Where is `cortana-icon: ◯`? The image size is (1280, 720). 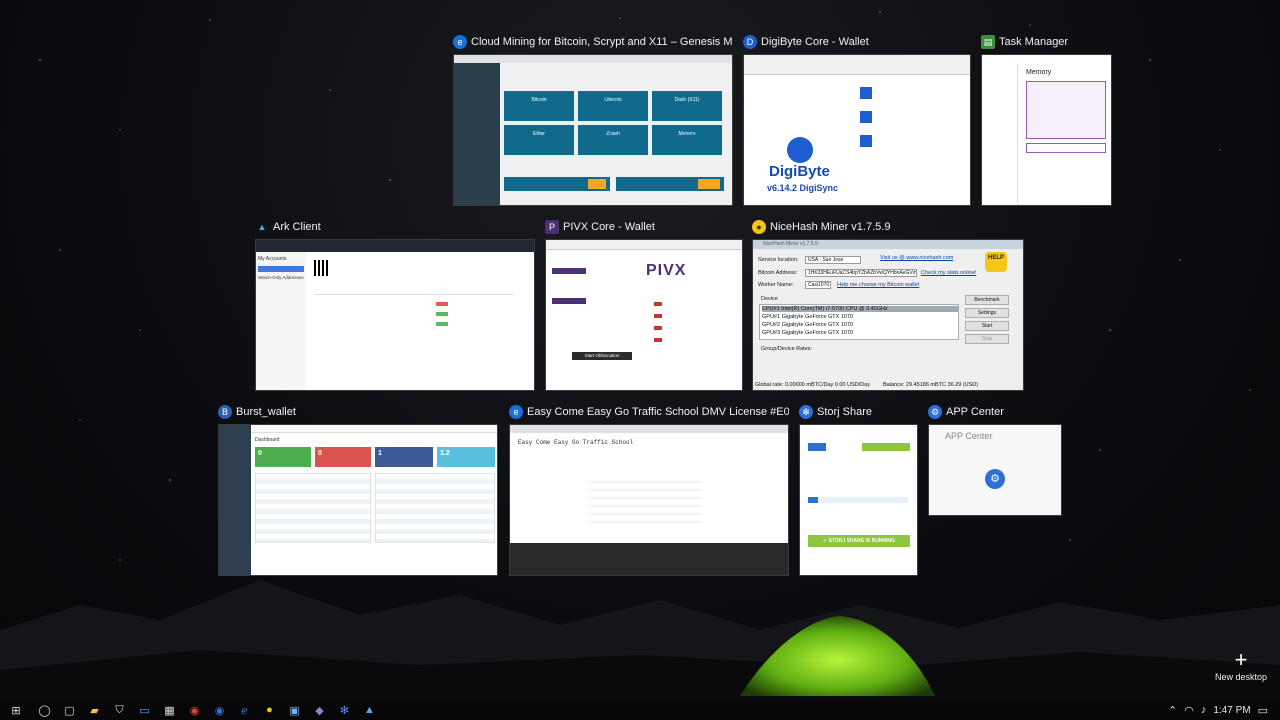
cortana-icon: ◯ is located at coordinates (44, 710).